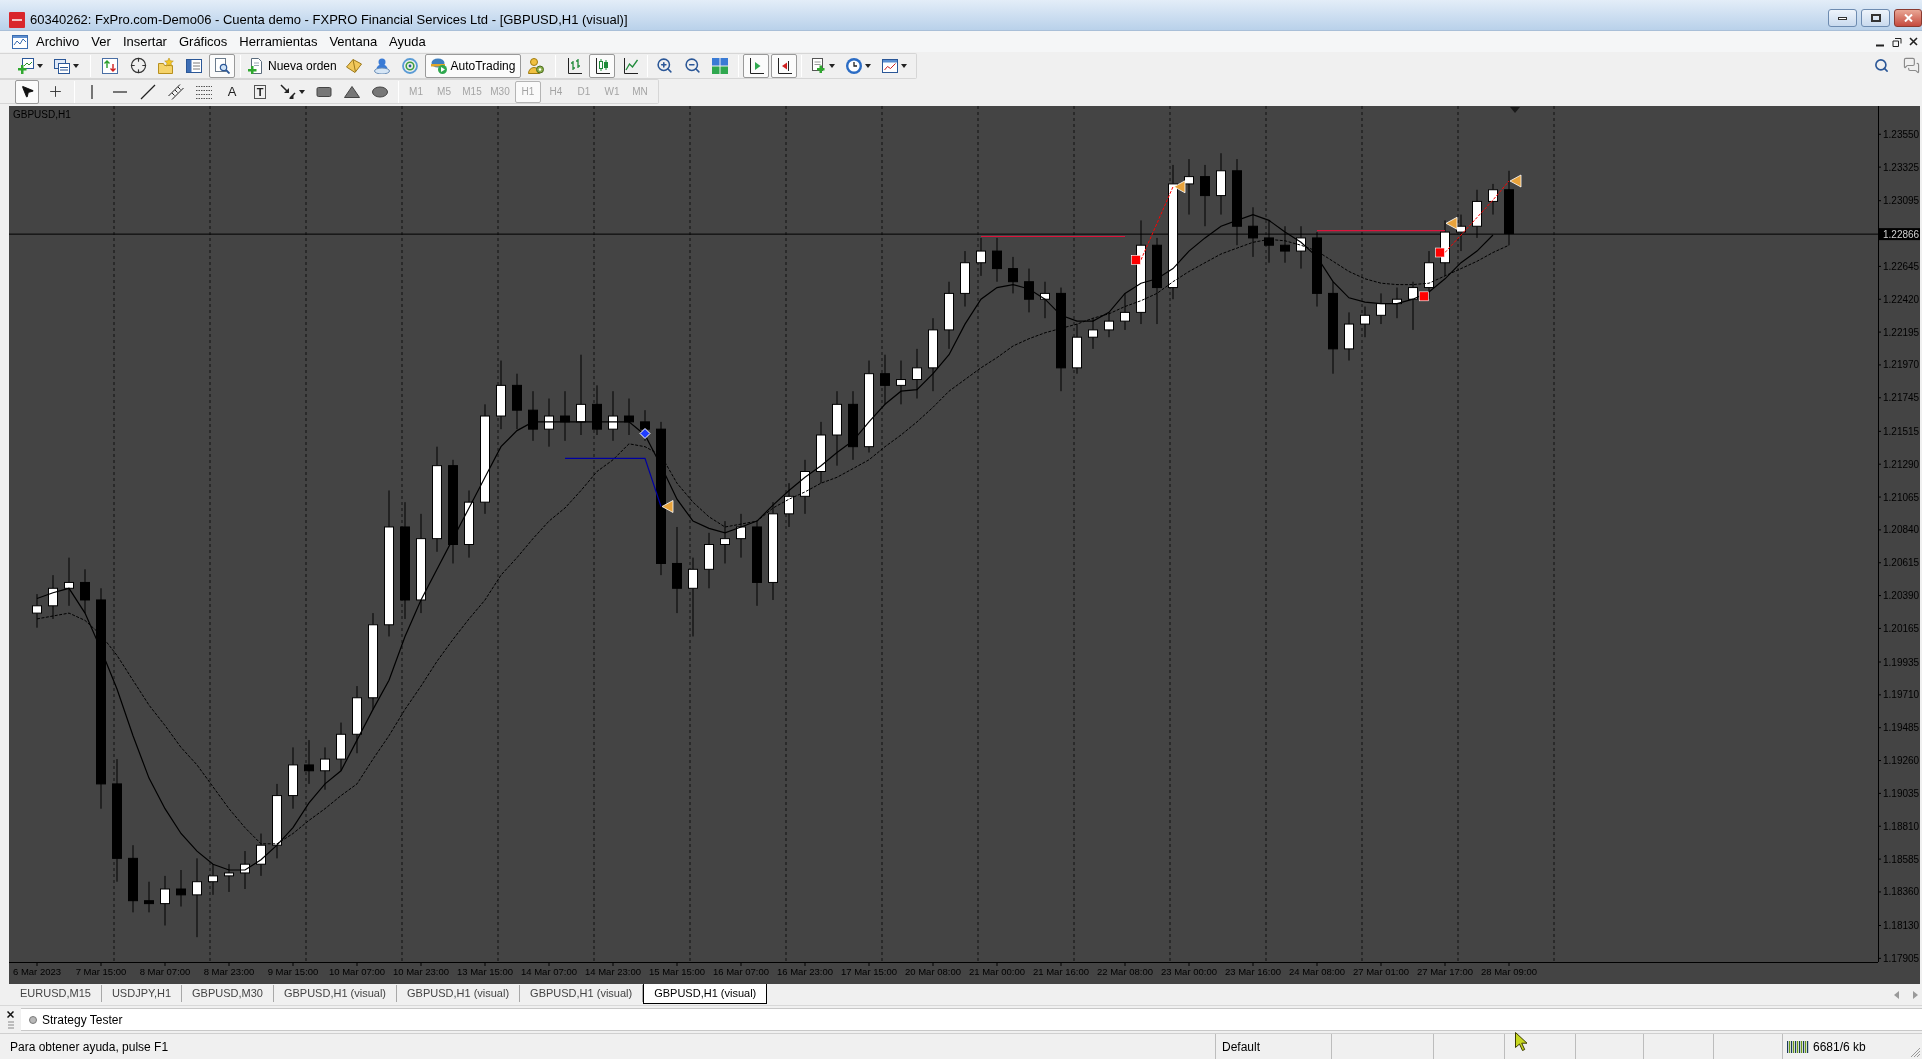 The image size is (1922, 1059). I want to click on time-axis-label: 23 Mar 16:00, so click(1253, 971).